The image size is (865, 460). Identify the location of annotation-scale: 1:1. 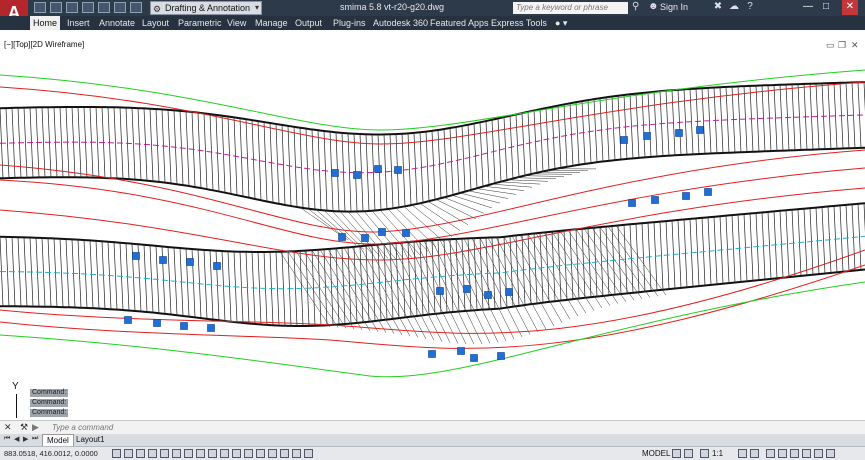
(717, 453).